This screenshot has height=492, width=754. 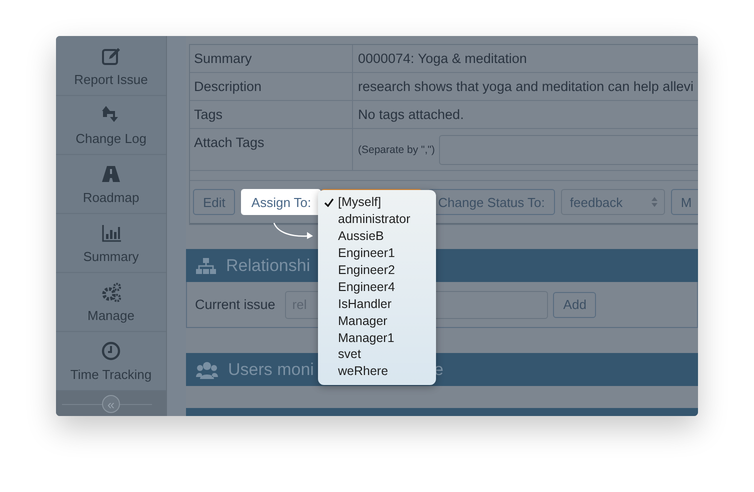 What do you see at coordinates (111, 174) in the screenshot?
I see `road-icon` at bounding box center [111, 174].